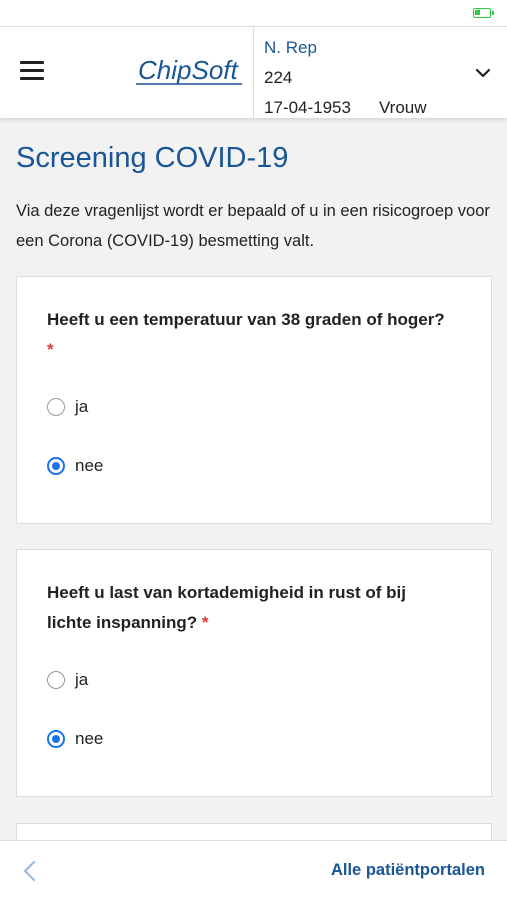  What do you see at coordinates (253, 13) in the screenshot?
I see `status-bar` at bounding box center [253, 13].